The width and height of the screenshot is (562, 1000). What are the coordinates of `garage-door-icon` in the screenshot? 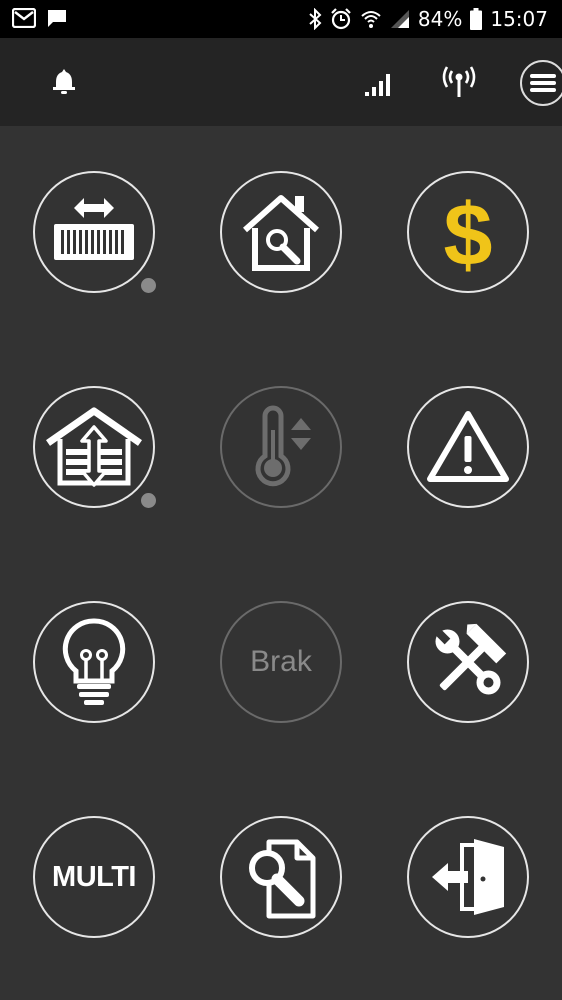 It's located at (94, 447).